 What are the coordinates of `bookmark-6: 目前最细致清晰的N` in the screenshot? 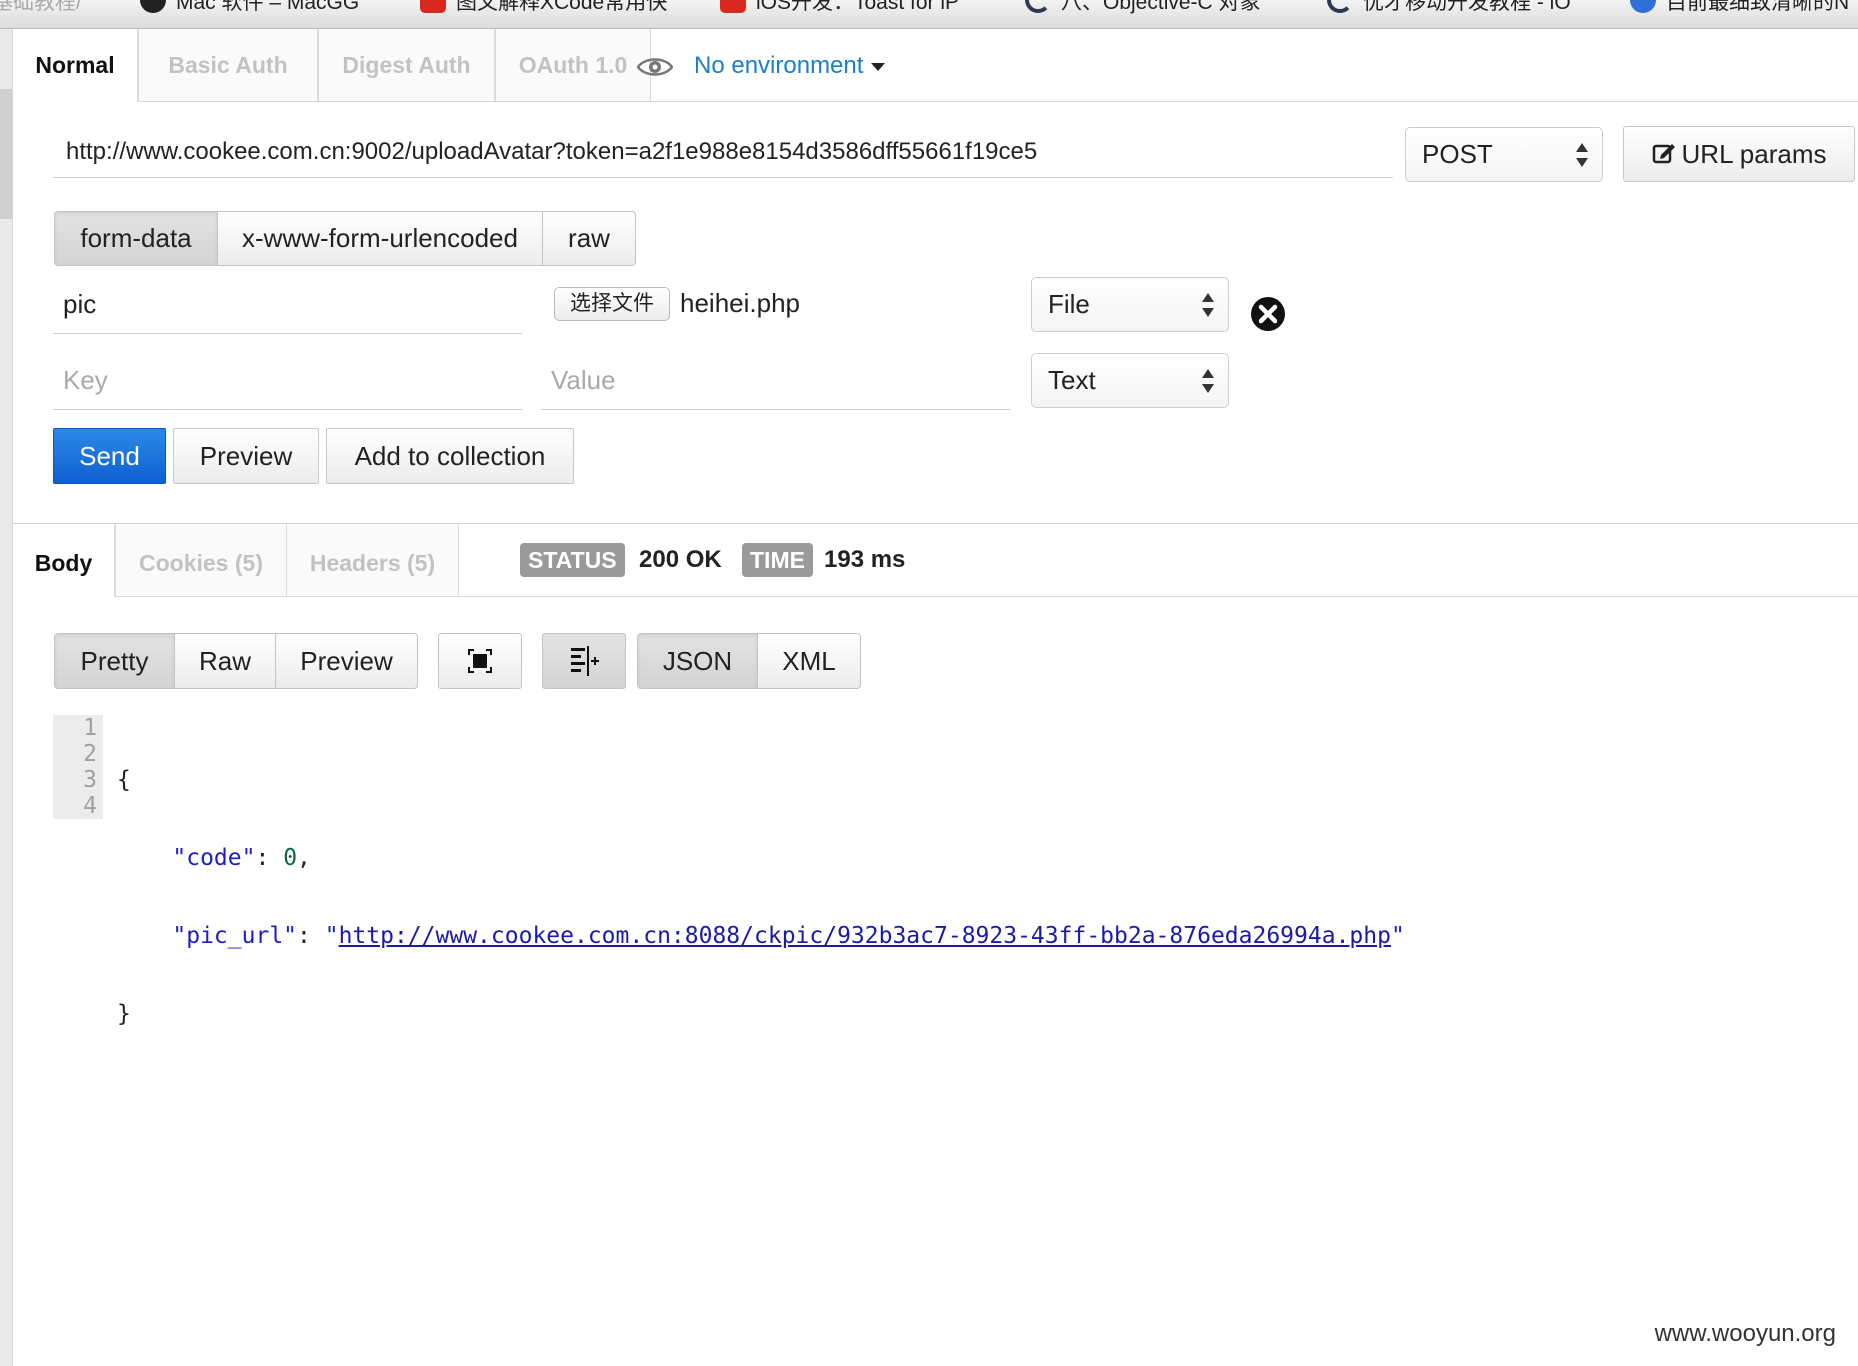 It's located at (1739, 9).